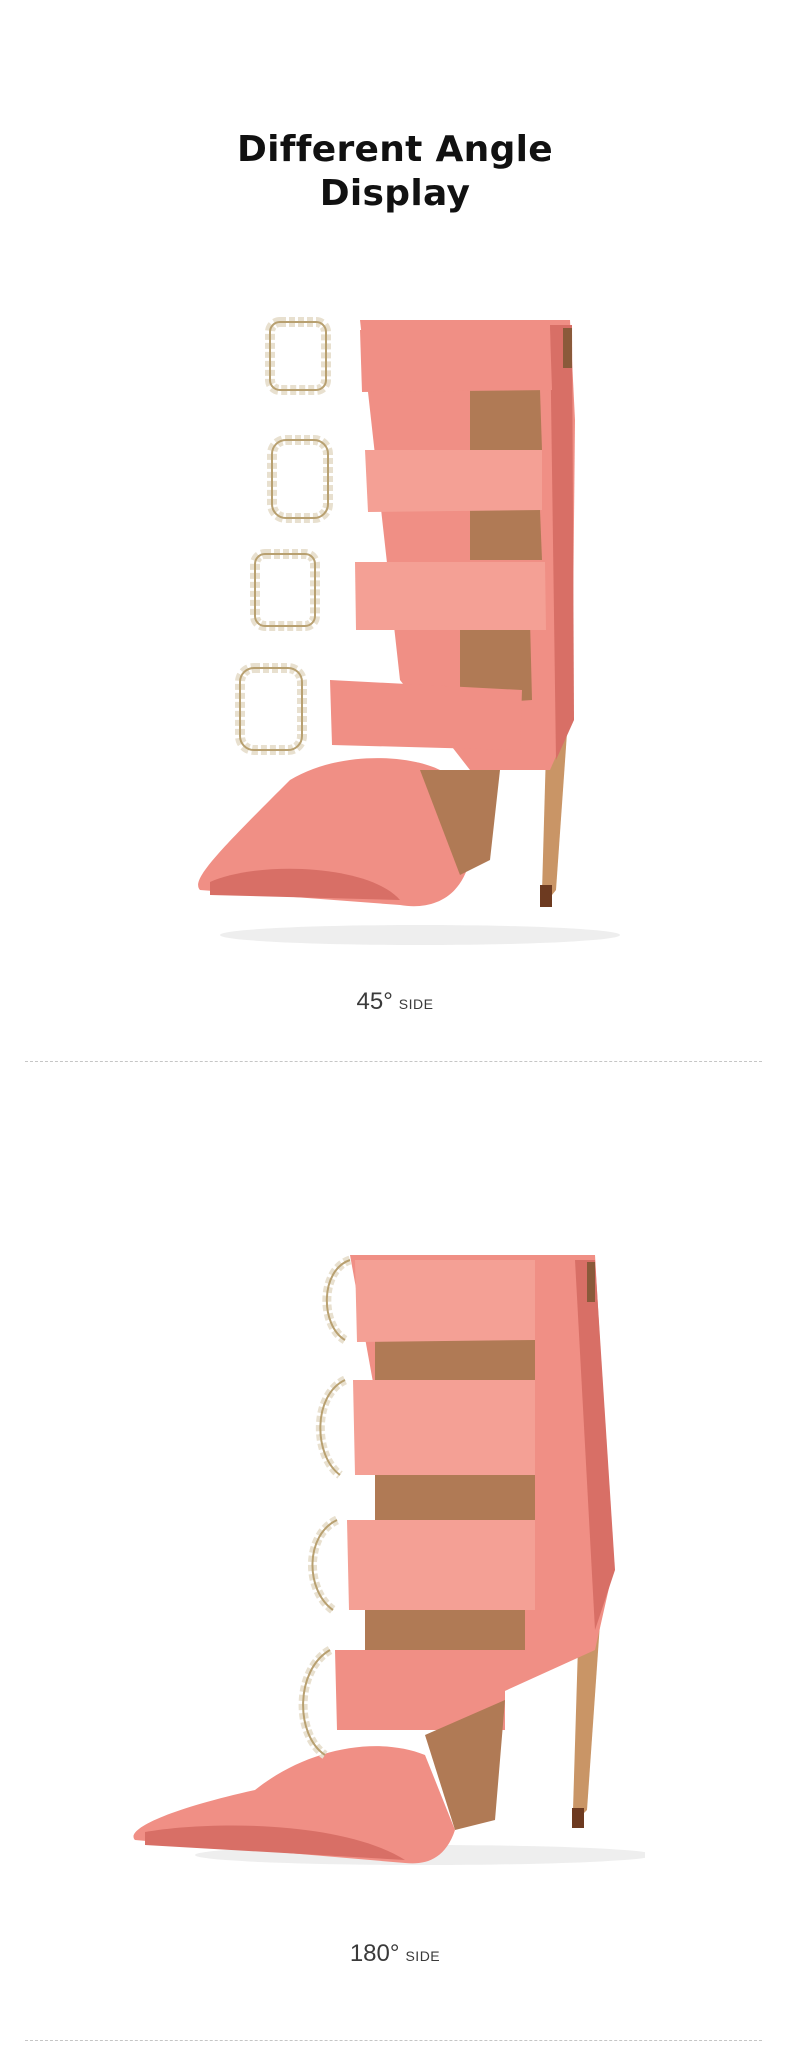  I want to click on caption-180: 180° SIDE, so click(395, 1954).